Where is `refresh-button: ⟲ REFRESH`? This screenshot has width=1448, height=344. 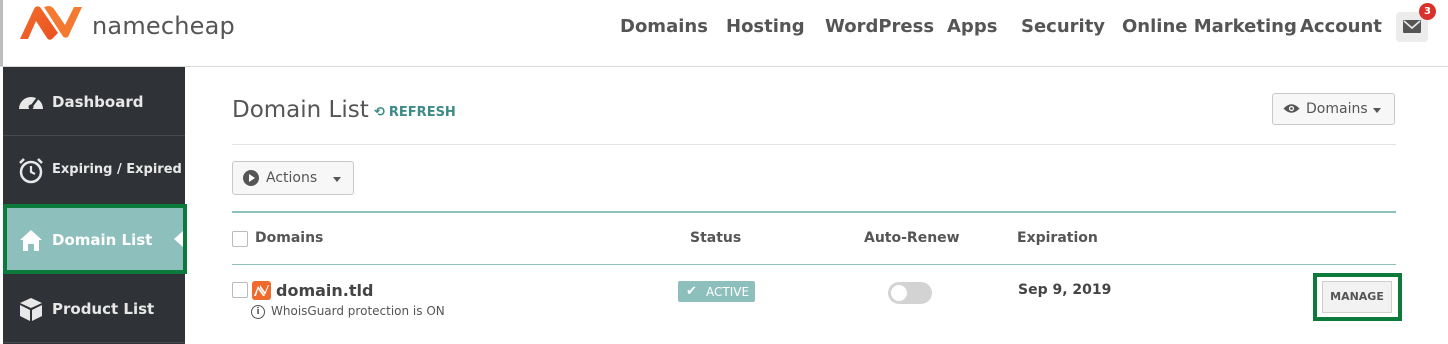
refresh-button: ⟲ REFRESH is located at coordinates (415, 112).